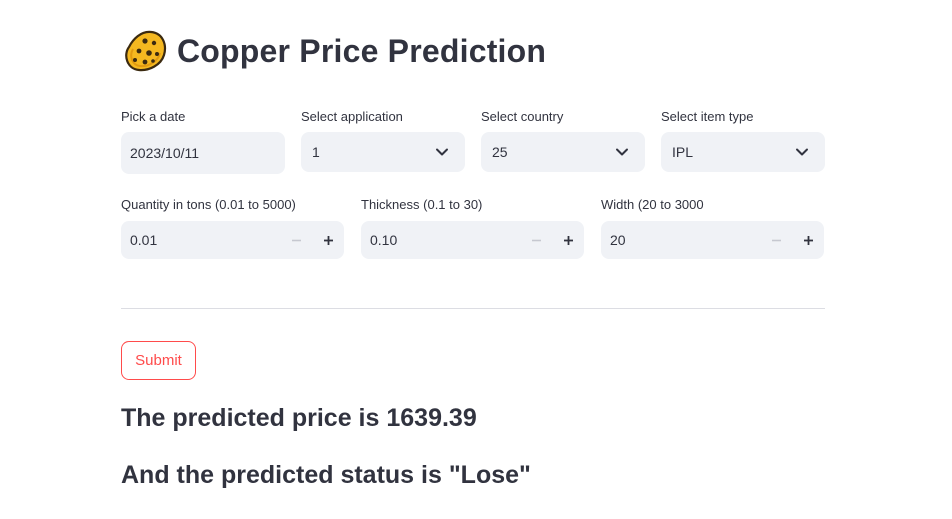  What do you see at coordinates (158, 360) in the screenshot?
I see `submit-button: Submit` at bounding box center [158, 360].